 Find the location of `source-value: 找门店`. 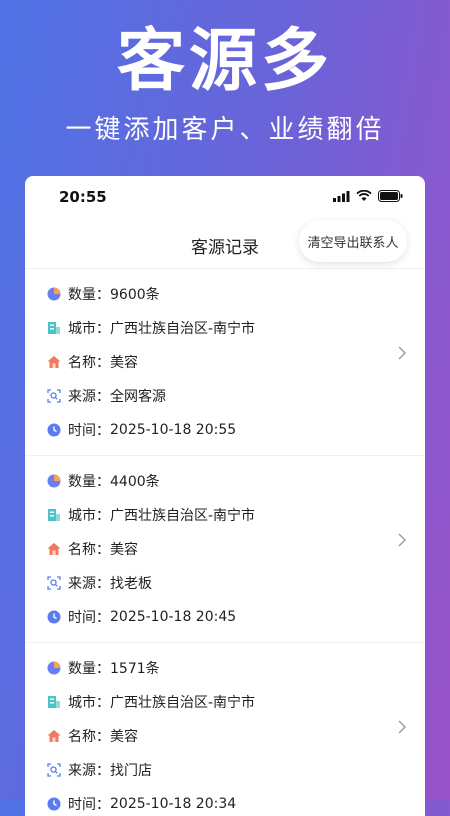

source-value: 找门店 is located at coordinates (131, 771).